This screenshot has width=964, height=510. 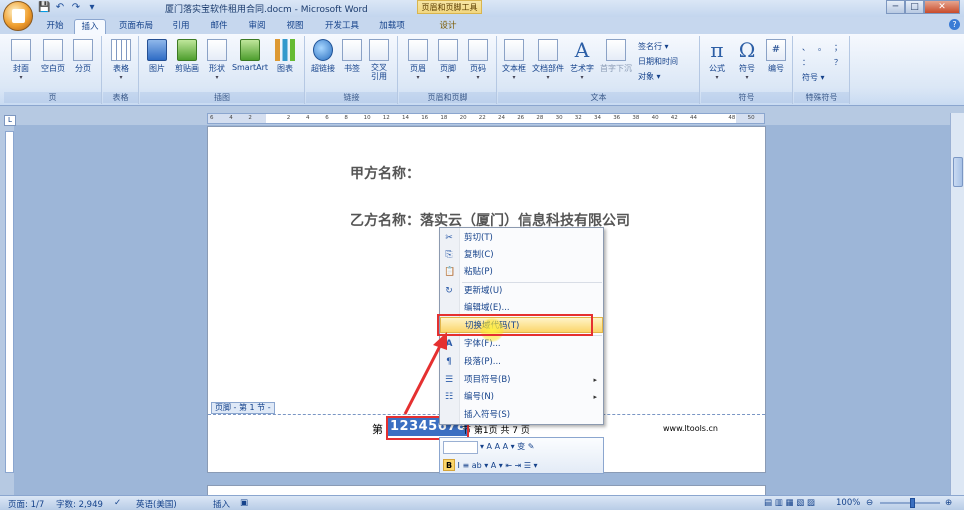 I want to click on shapes-button: 形状 ▾, so click(x=217, y=60).